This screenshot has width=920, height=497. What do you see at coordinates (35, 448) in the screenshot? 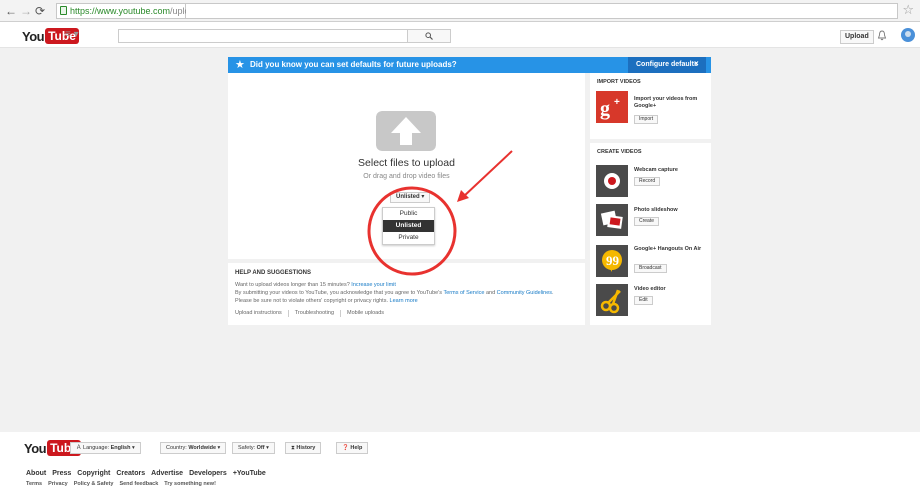
I see `footer-logo-you-text: You` at bounding box center [35, 448].